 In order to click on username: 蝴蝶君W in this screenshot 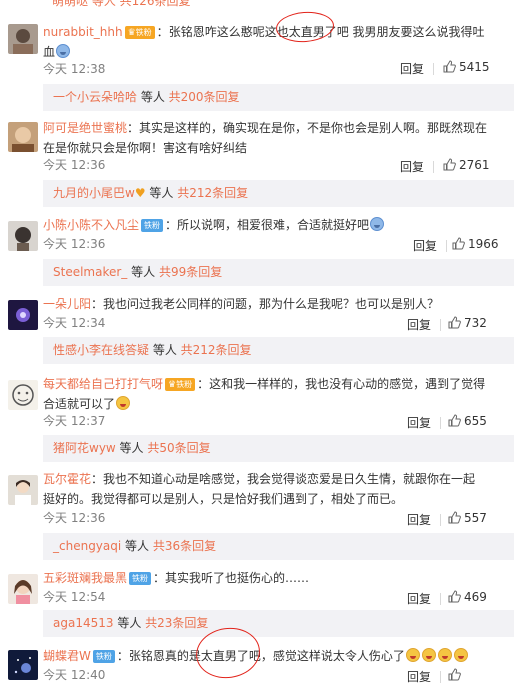, I will do `click(67, 656)`.